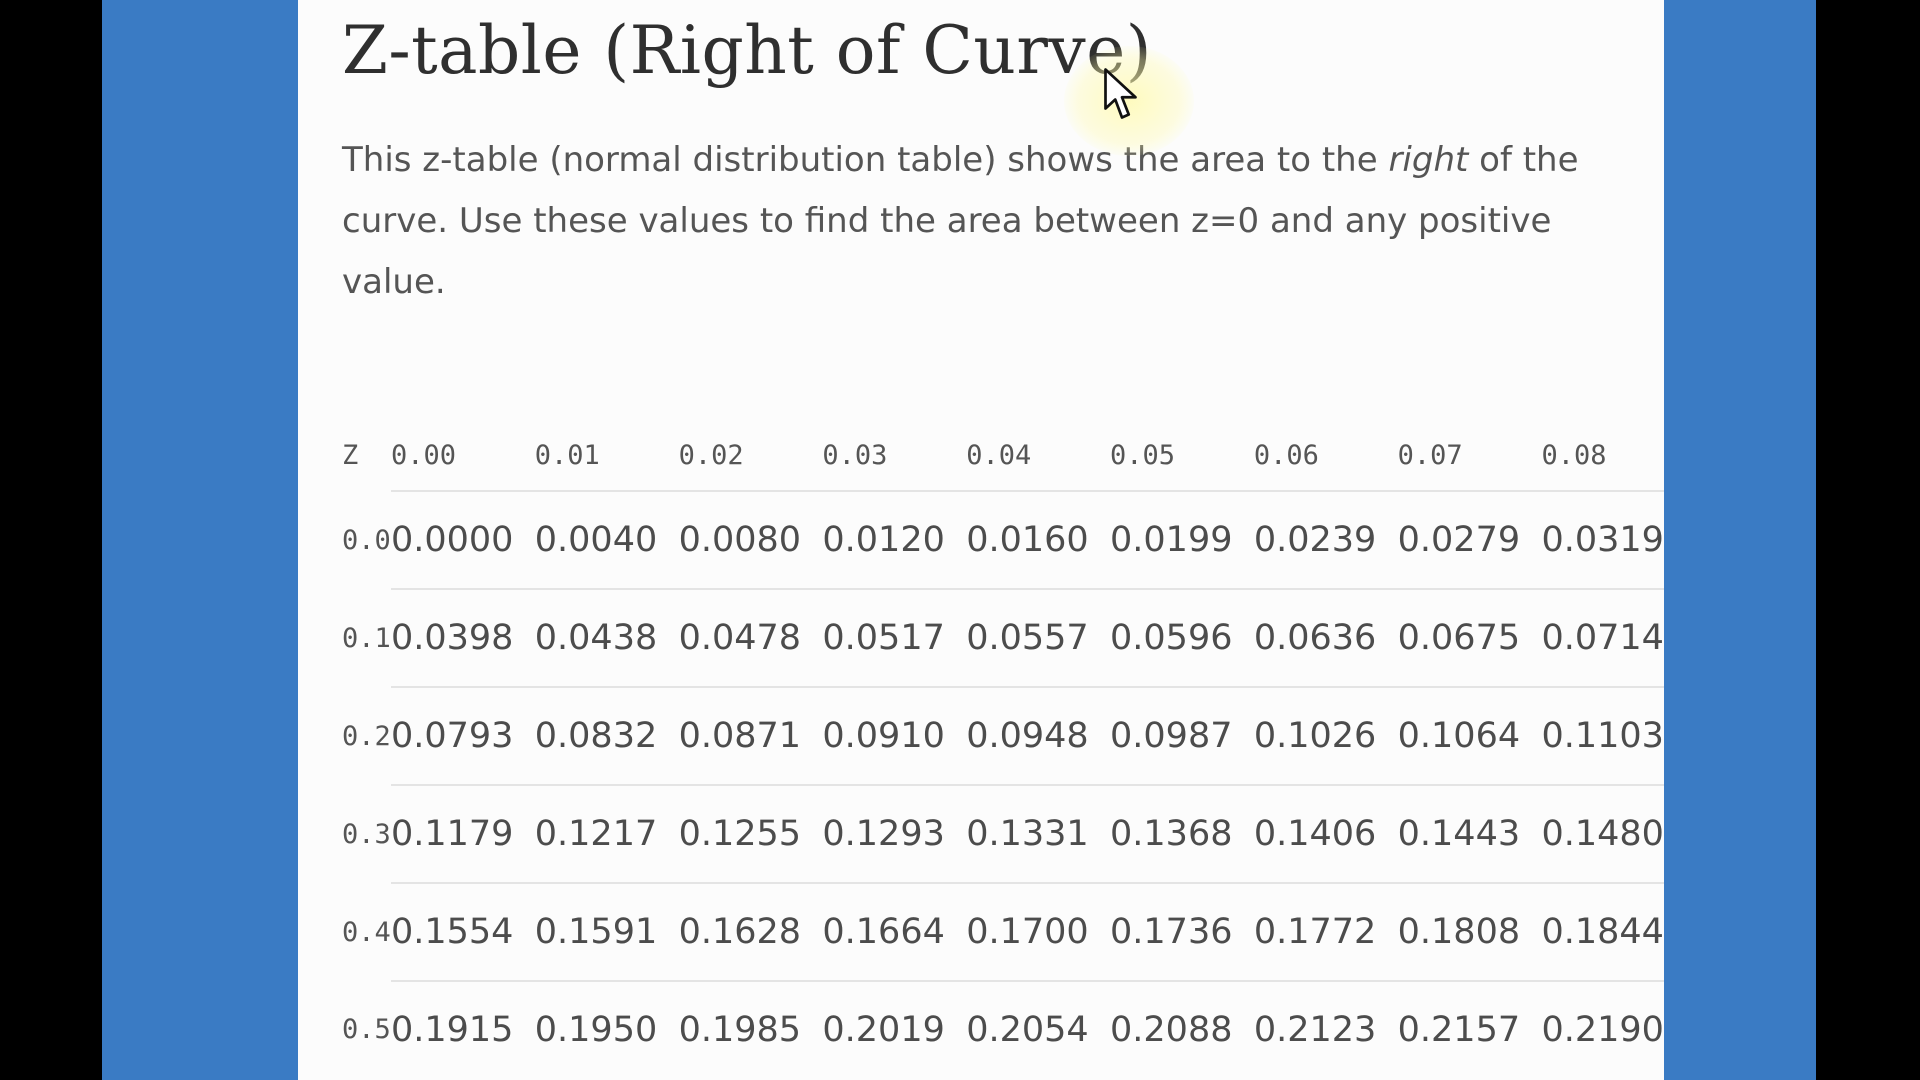 This screenshot has width=1920, height=1080. Describe the element at coordinates (1602, 931) in the screenshot. I see `table-cell: 0.1844` at that location.